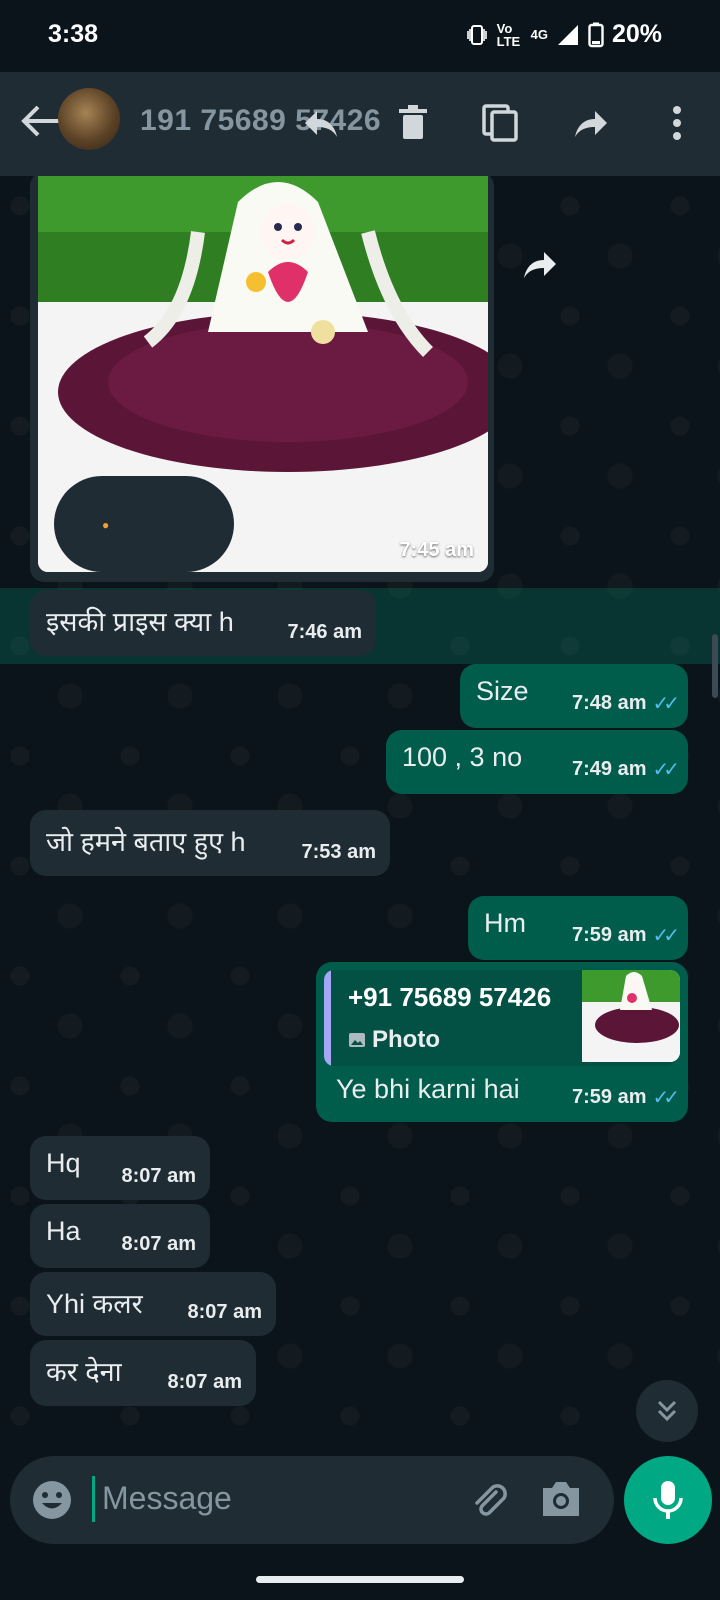 The height and width of the screenshot is (1600, 720). I want to click on message-text: Hq, so click(63, 1163).